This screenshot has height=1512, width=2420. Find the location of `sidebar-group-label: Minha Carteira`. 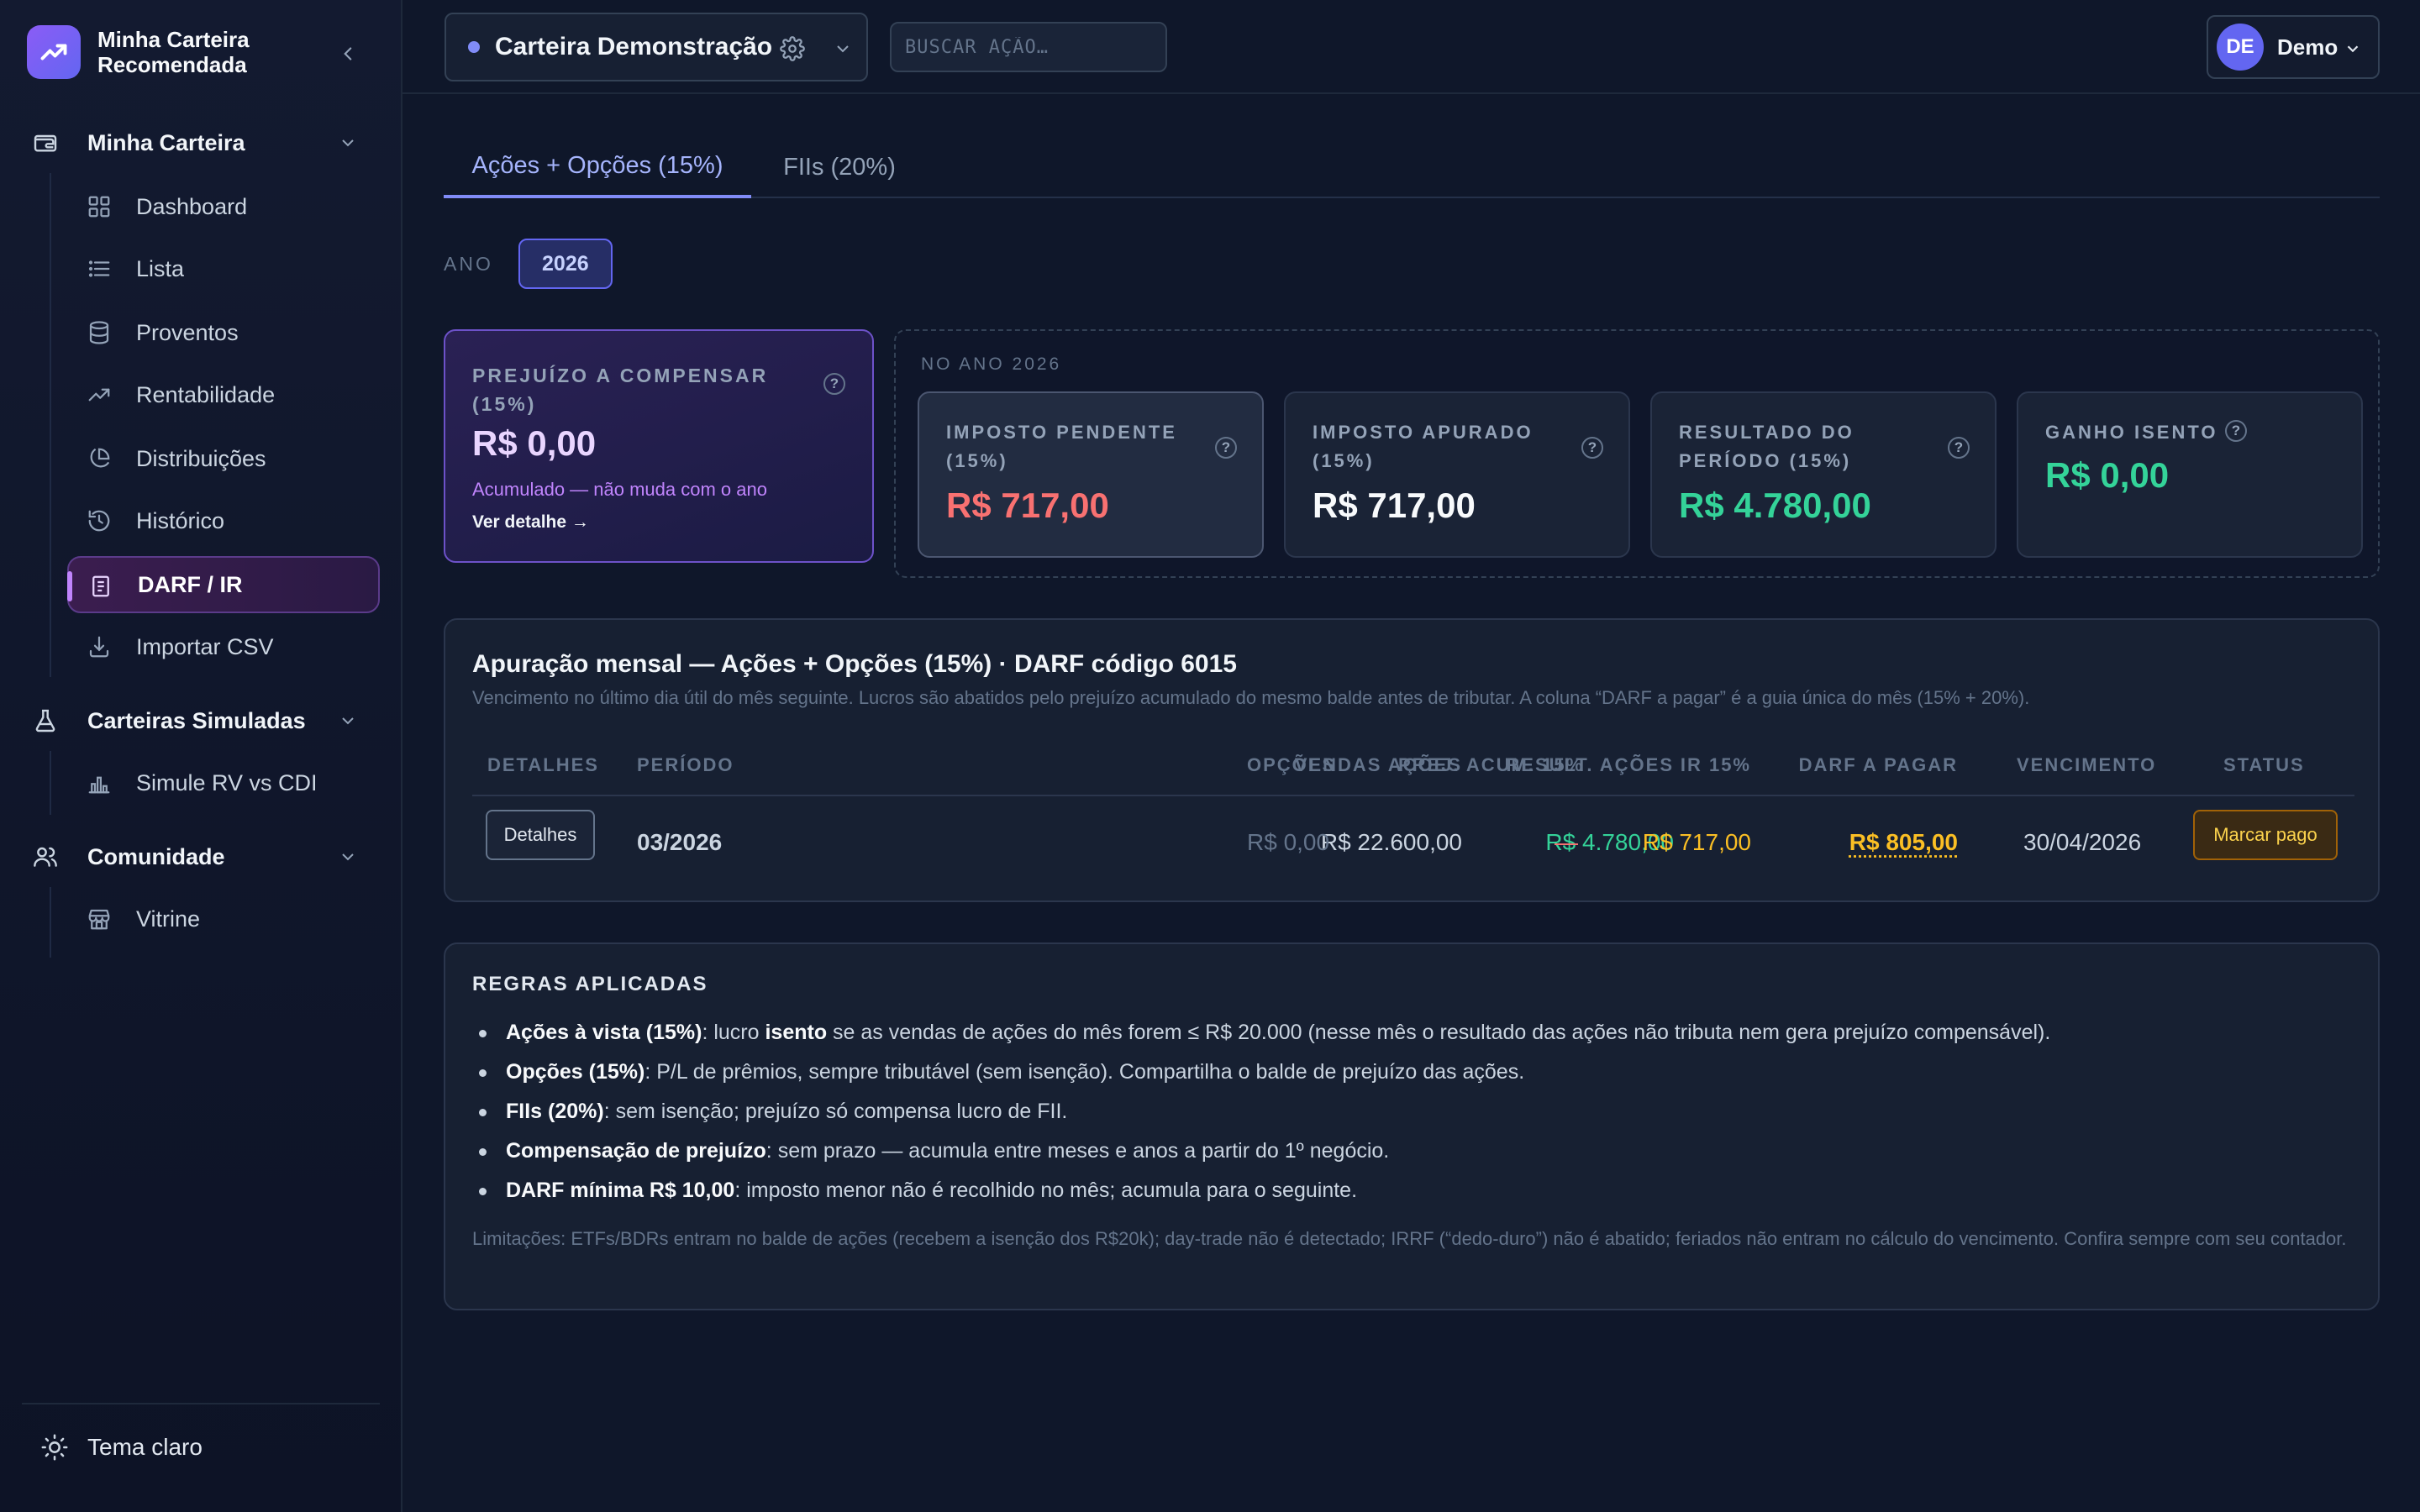

sidebar-group-label: Minha Carteira is located at coordinates (166, 142).